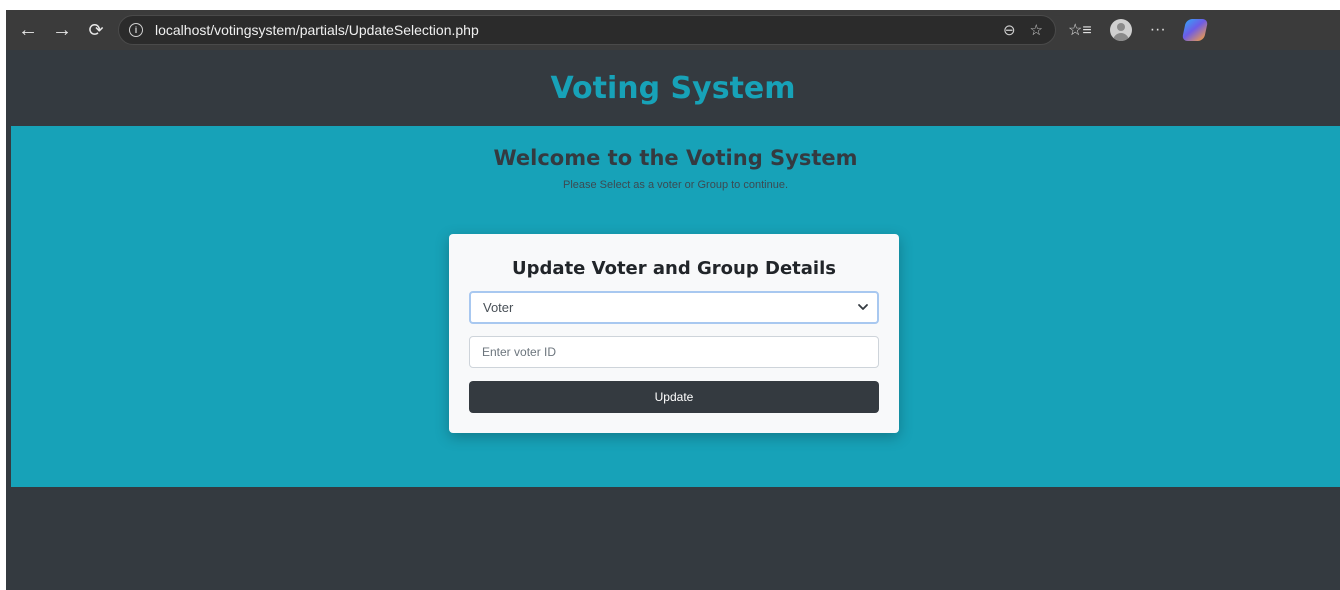 This screenshot has width=1340, height=590. I want to click on chevron-down-icon, so click(863, 307).